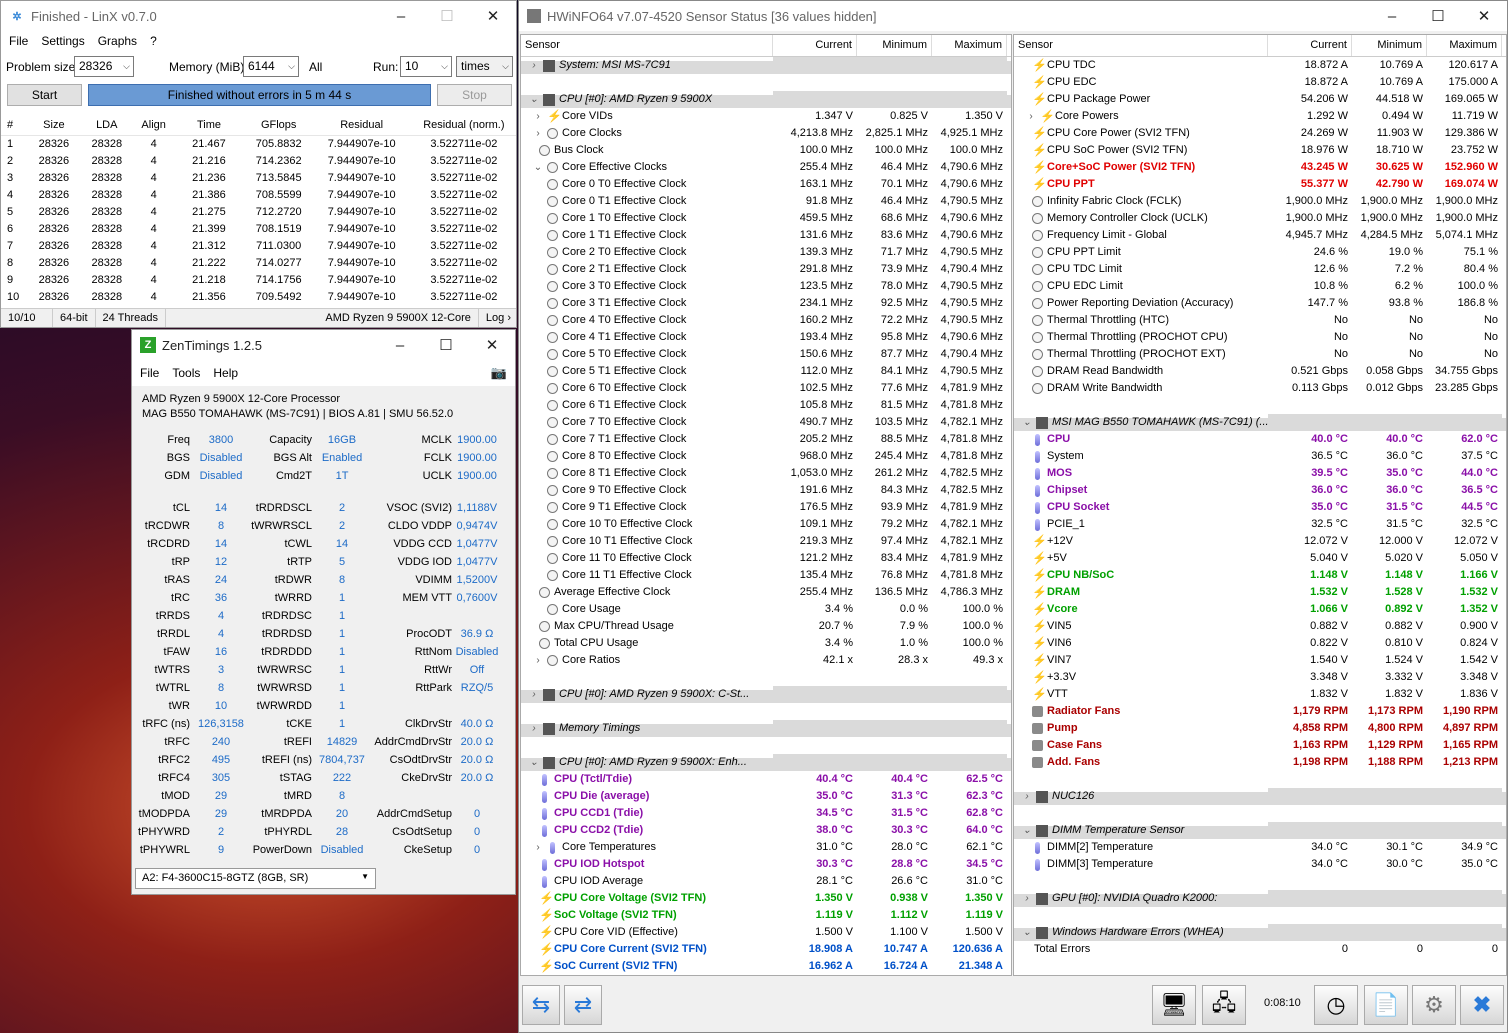 The width and height of the screenshot is (1508, 1033). What do you see at coordinates (209, 126) in the screenshot?
I see `col-header: Time` at bounding box center [209, 126].